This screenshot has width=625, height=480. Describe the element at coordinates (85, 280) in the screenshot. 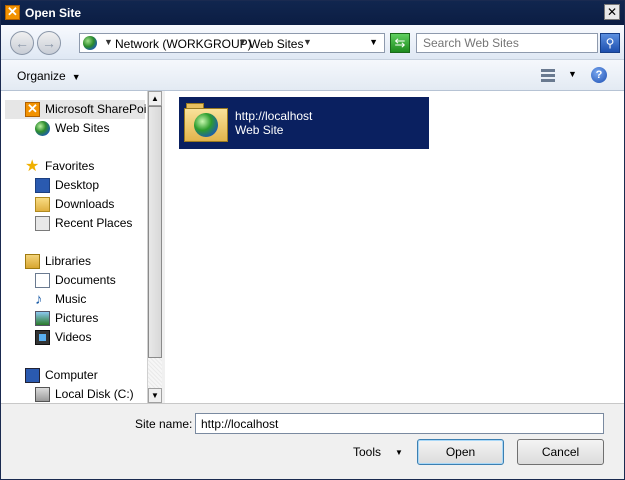

I see `sidebar-item-label: Documents` at that location.